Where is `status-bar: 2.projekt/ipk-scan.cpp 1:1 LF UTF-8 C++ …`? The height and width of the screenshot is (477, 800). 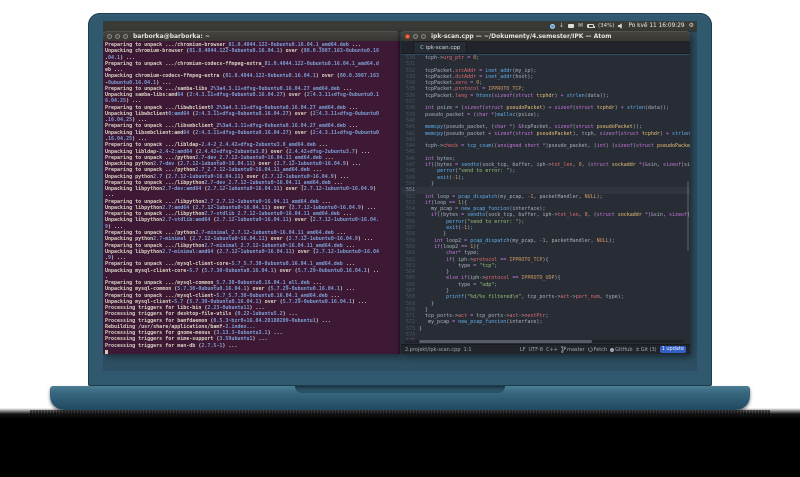 status-bar: 2.projekt/ipk-scan.cpp 1:1 LF UTF-8 C++ … is located at coordinates (545, 349).